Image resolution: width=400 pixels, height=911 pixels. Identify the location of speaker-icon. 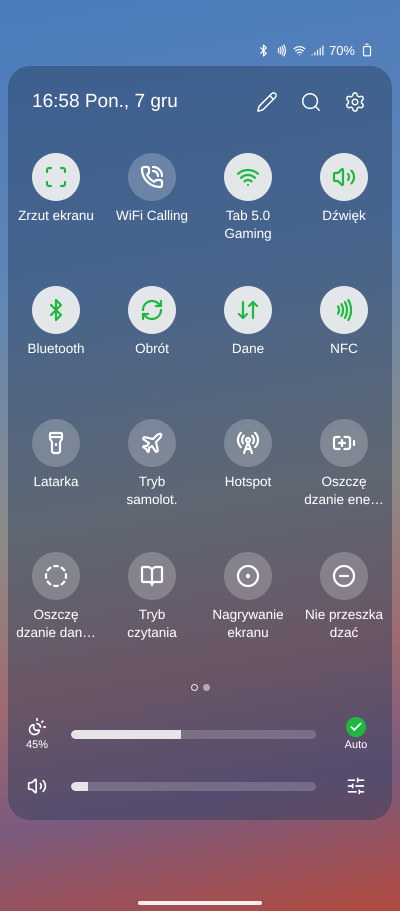
(344, 177).